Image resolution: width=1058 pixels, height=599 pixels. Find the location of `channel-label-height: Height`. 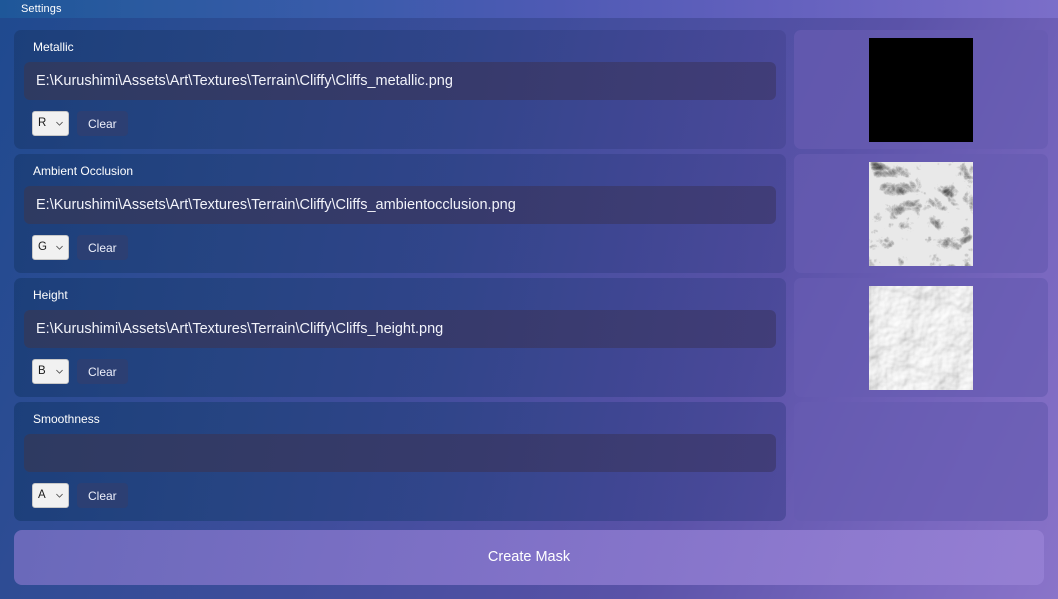

channel-label-height: Height is located at coordinates (50, 295).